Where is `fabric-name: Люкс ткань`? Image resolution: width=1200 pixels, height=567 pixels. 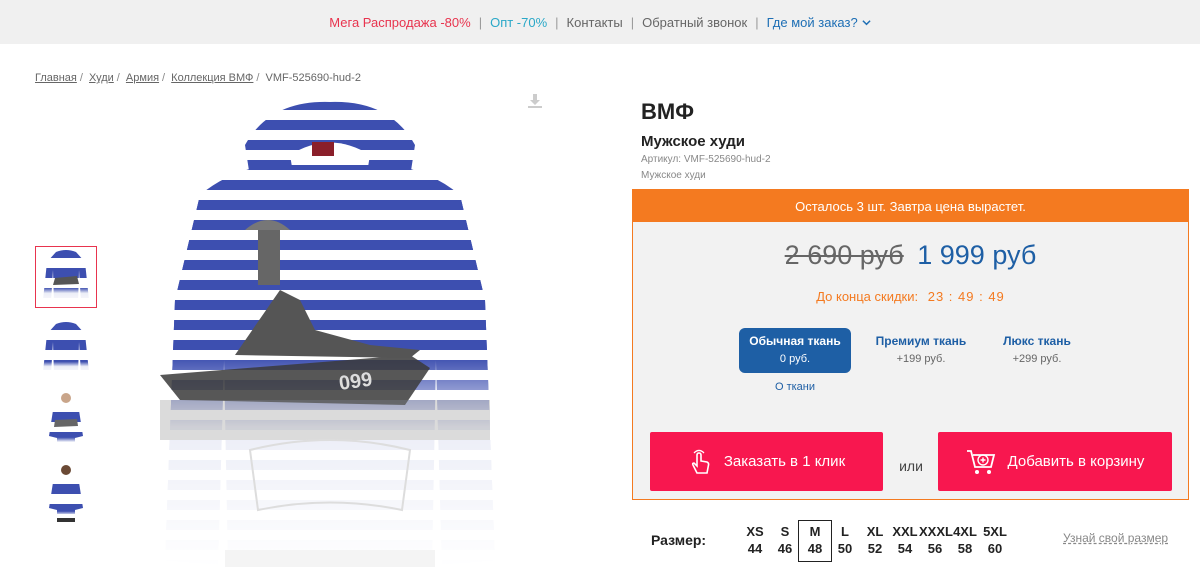 fabric-name: Люкс ткань is located at coordinates (1037, 341).